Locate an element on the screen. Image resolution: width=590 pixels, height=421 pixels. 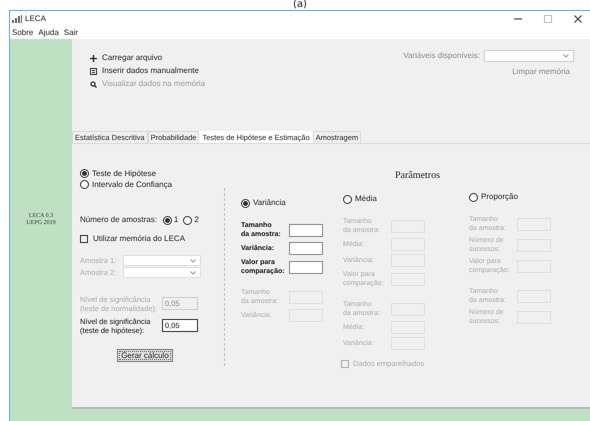
field-label: Número de amostras: is located at coordinates (118, 220).